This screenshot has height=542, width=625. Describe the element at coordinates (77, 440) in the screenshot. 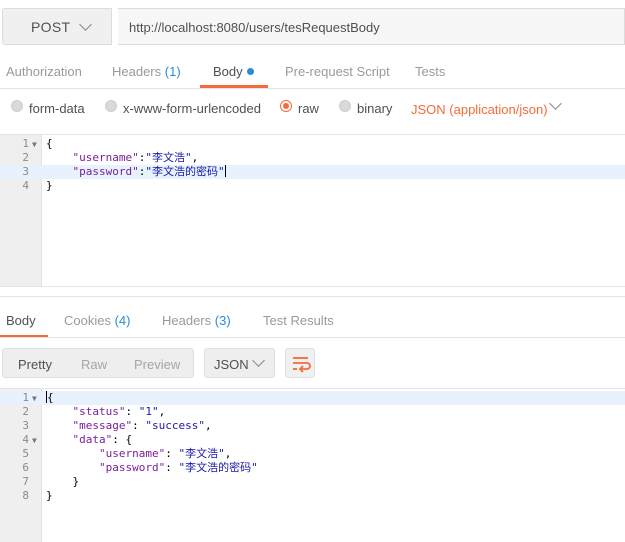

I see `code-line: 4 ▼ "data": {` at that location.